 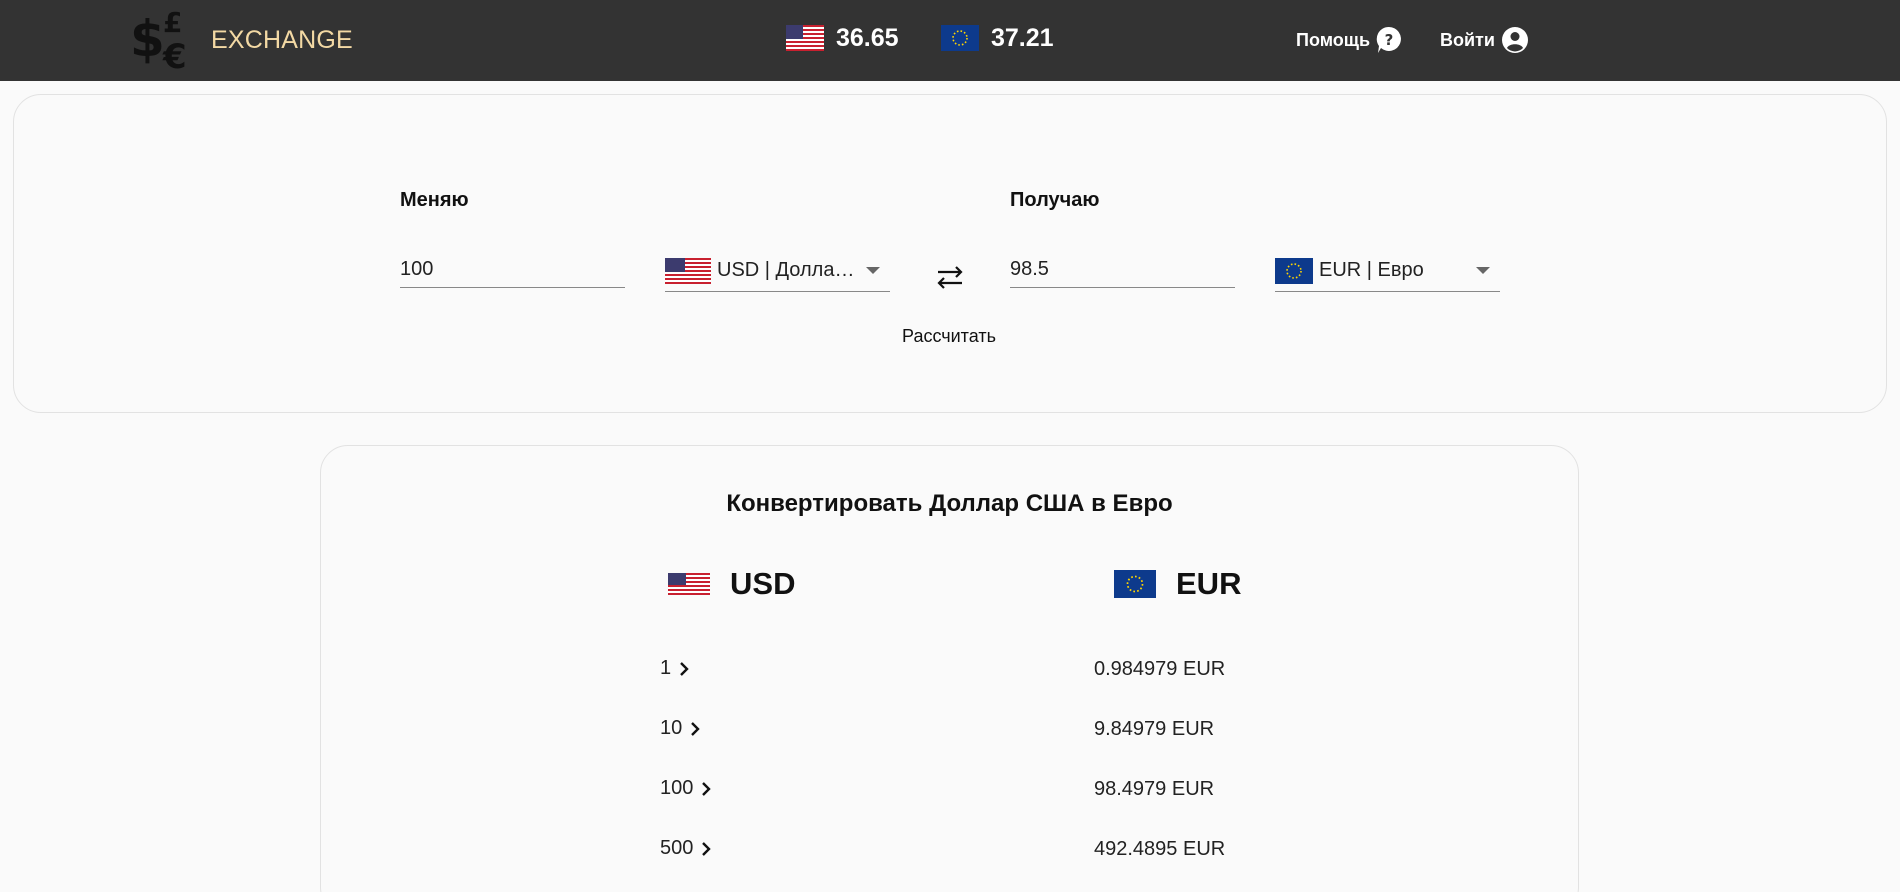 What do you see at coordinates (1022, 37) in the screenshot?
I see `rate-eur-value: 37.21` at bounding box center [1022, 37].